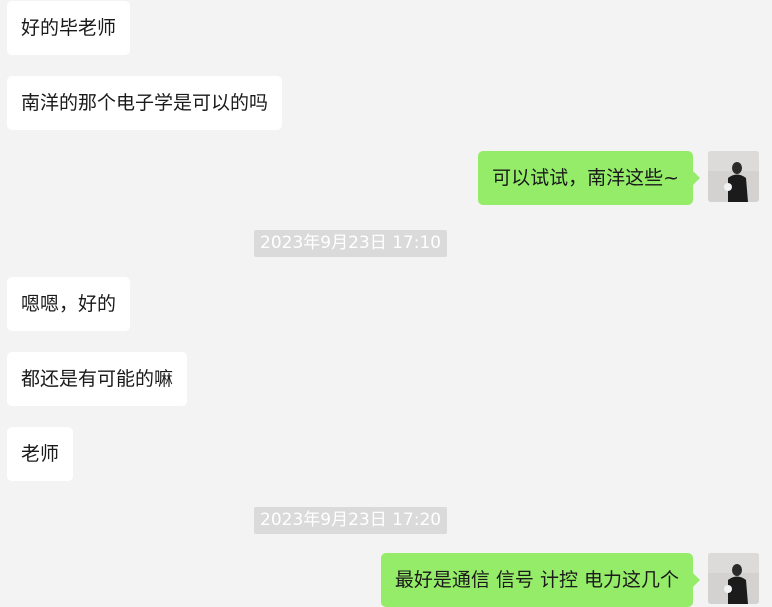 The height and width of the screenshot is (607, 772). What do you see at coordinates (351, 520) in the screenshot?
I see `timestamp-label: 2023年9月23日 17:20` at bounding box center [351, 520].